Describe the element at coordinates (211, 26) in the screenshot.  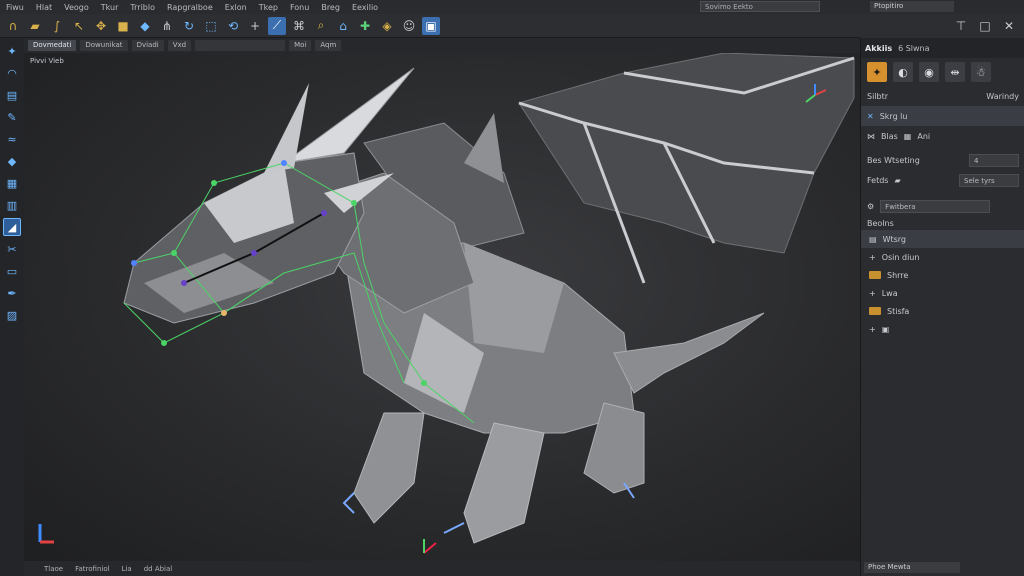
I see `transform-icon: ⬚` at that location.